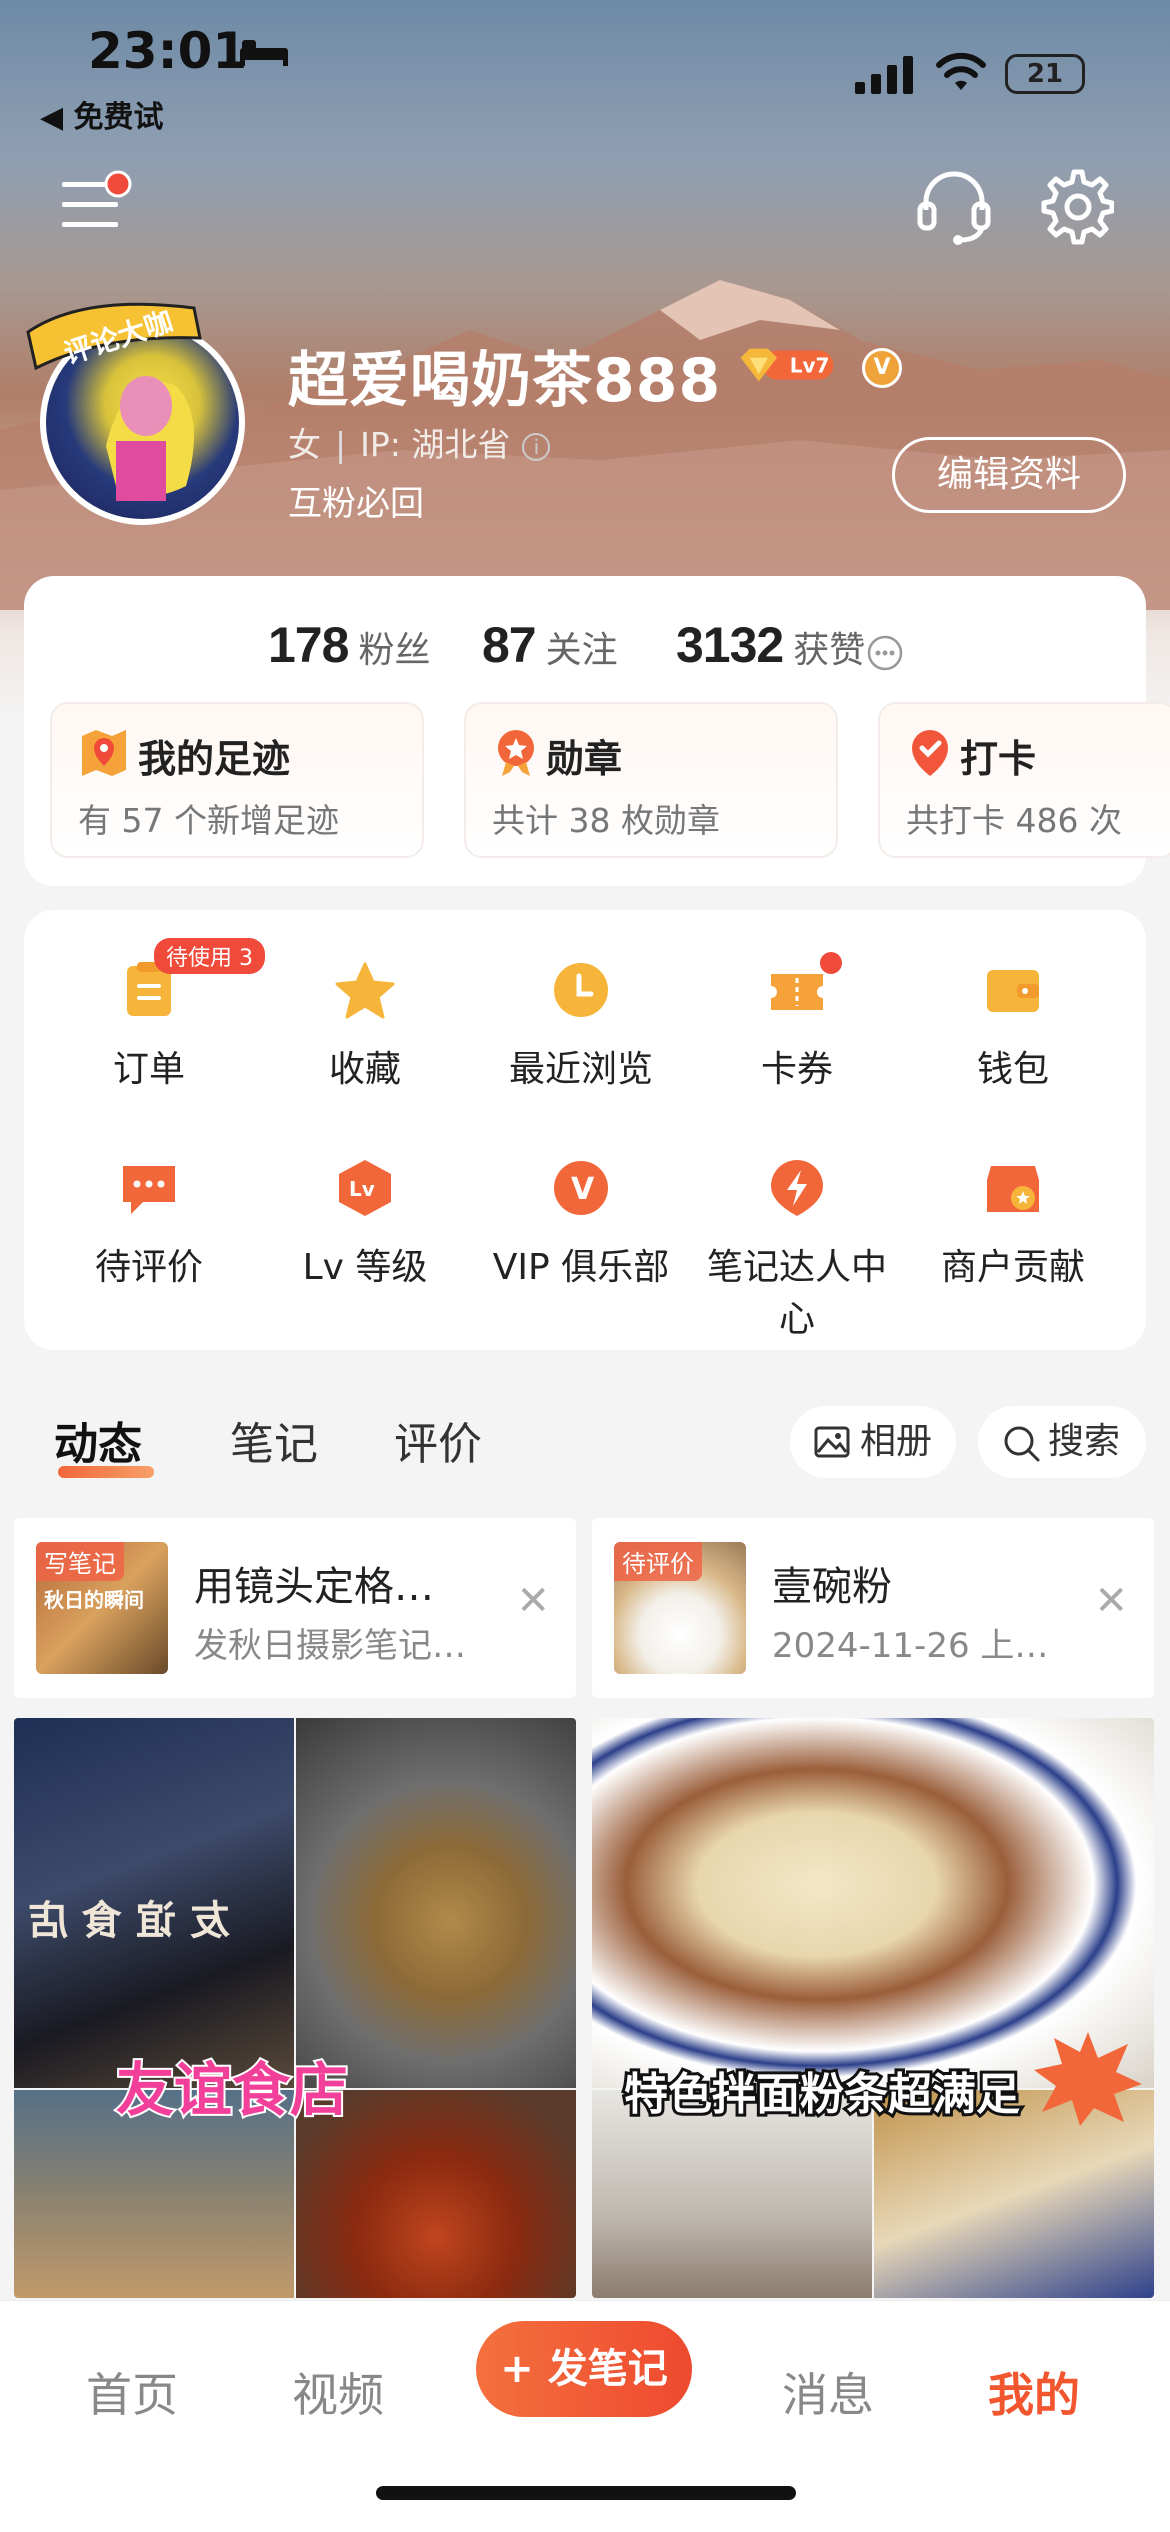  Describe the element at coordinates (1034, 2392) in the screenshot. I see `nav-me: 我的` at that location.